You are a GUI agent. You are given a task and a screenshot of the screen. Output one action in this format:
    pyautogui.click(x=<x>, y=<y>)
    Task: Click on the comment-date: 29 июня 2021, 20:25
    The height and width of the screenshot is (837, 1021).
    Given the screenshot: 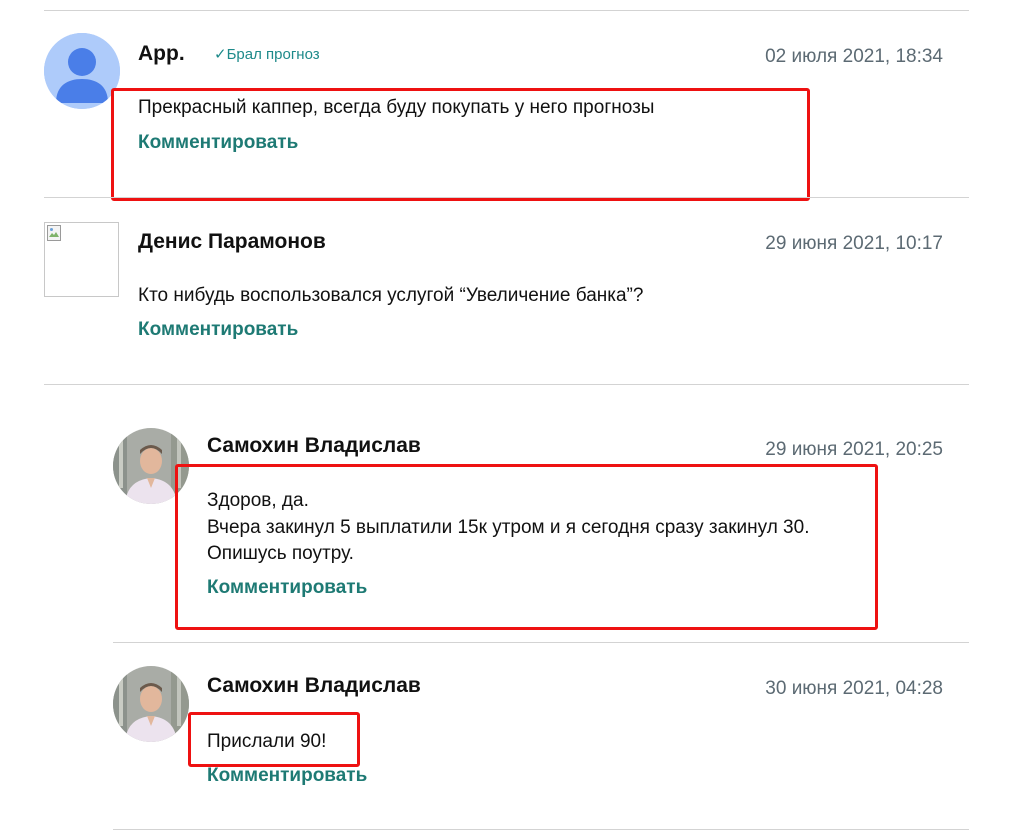 What is the action you would take?
    pyautogui.click(x=854, y=449)
    